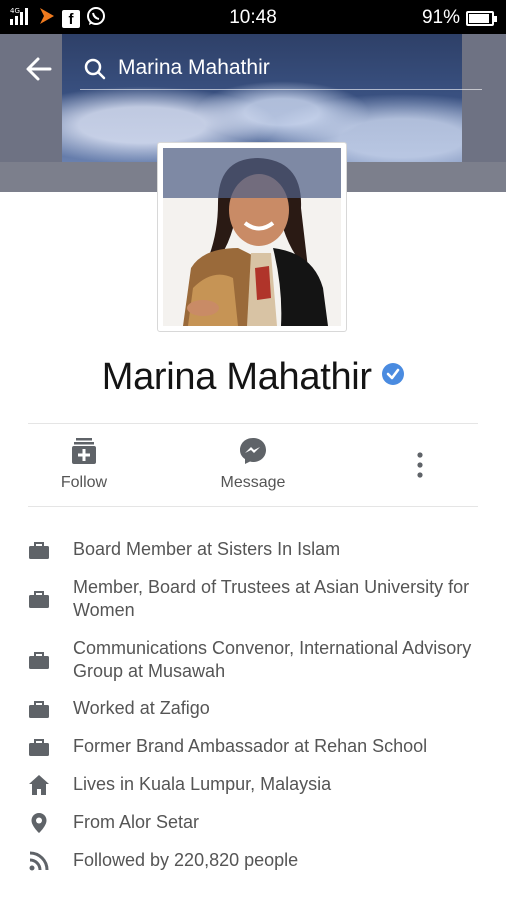  Describe the element at coordinates (236, 377) in the screenshot. I see `profile-name: Marina Mahathir` at that location.